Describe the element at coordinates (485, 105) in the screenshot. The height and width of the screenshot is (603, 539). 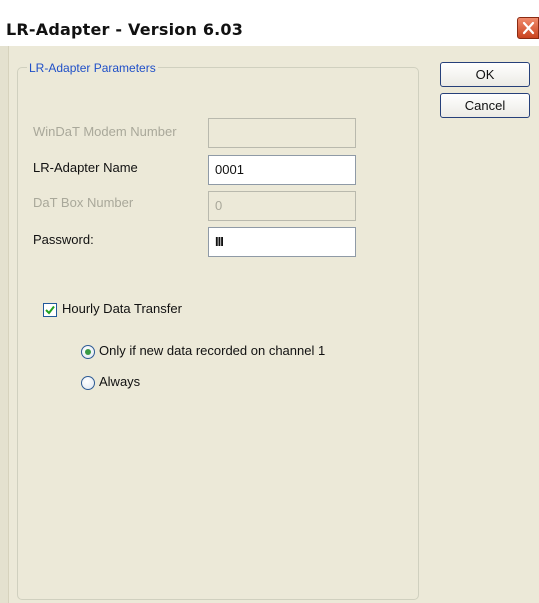
I see `cancel-button: Cancel` at that location.